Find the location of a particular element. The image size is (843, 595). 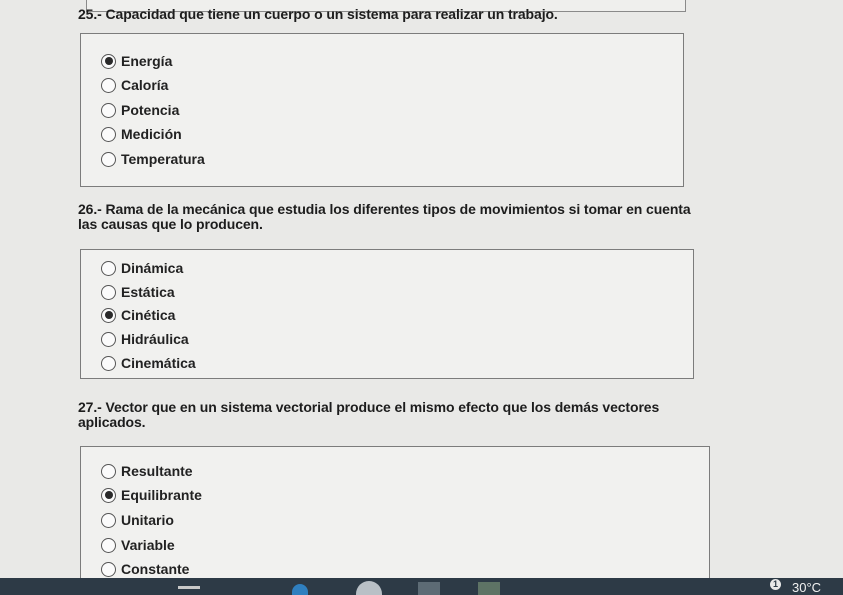

word-icon is located at coordinates (429, 588).